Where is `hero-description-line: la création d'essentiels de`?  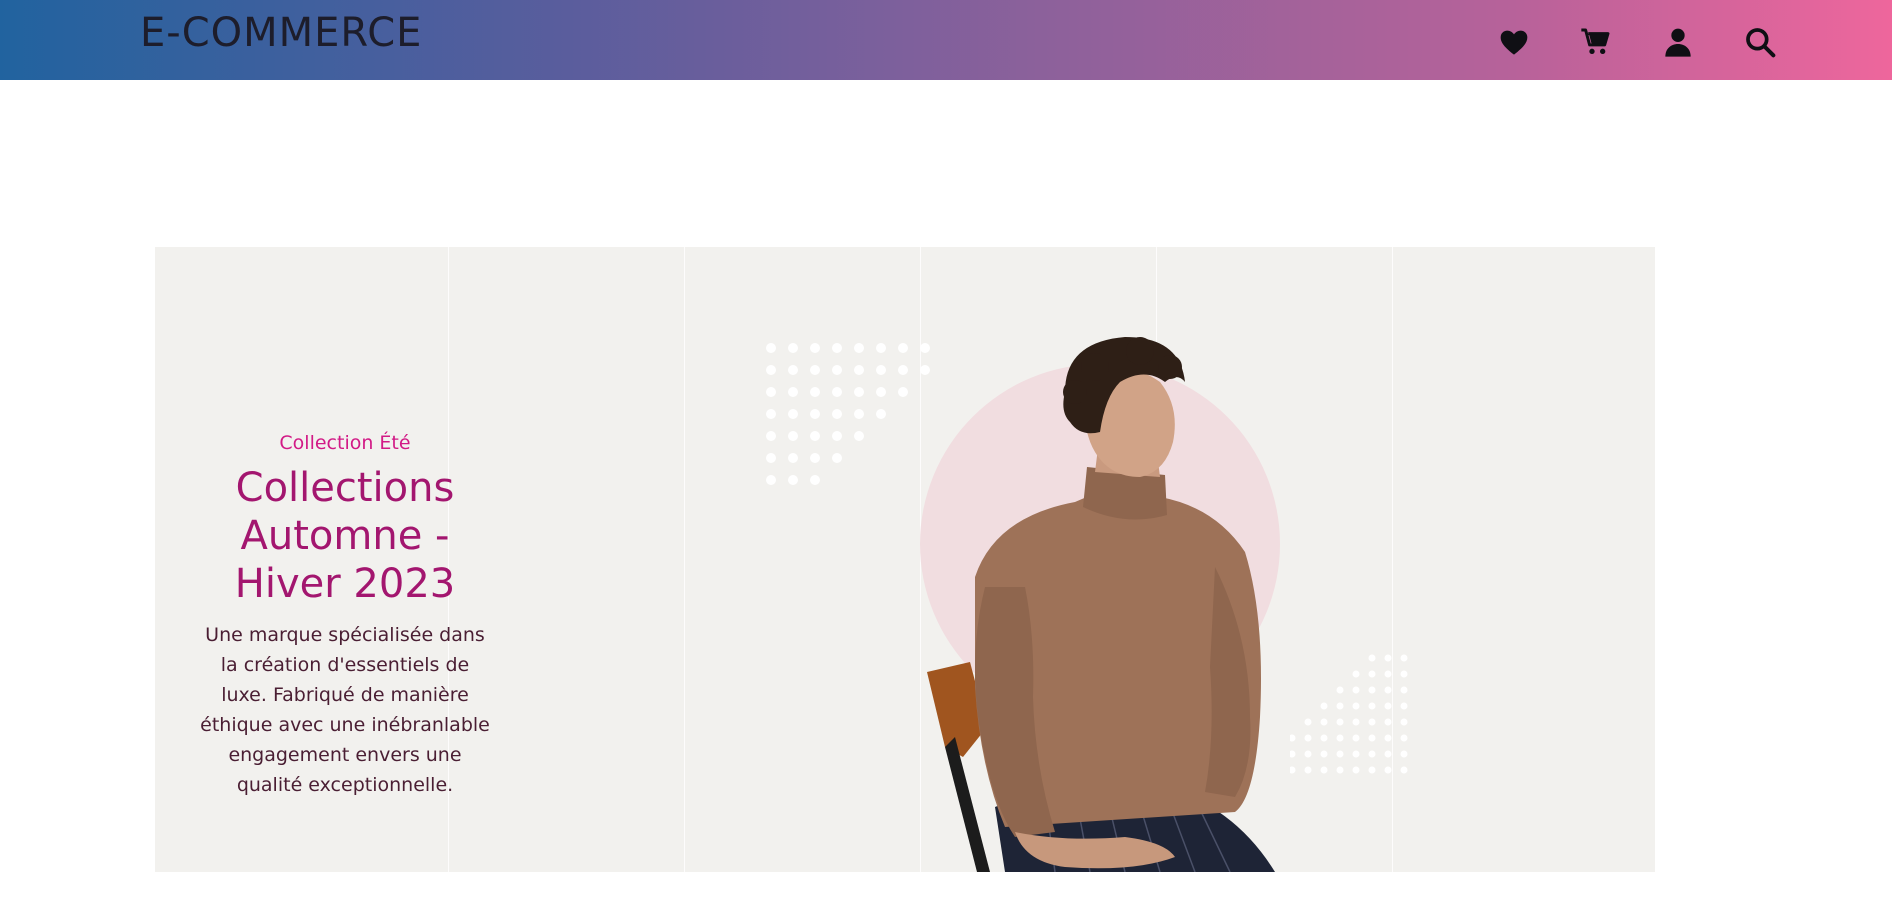 hero-description-line: la création d'essentiels de is located at coordinates (345, 665).